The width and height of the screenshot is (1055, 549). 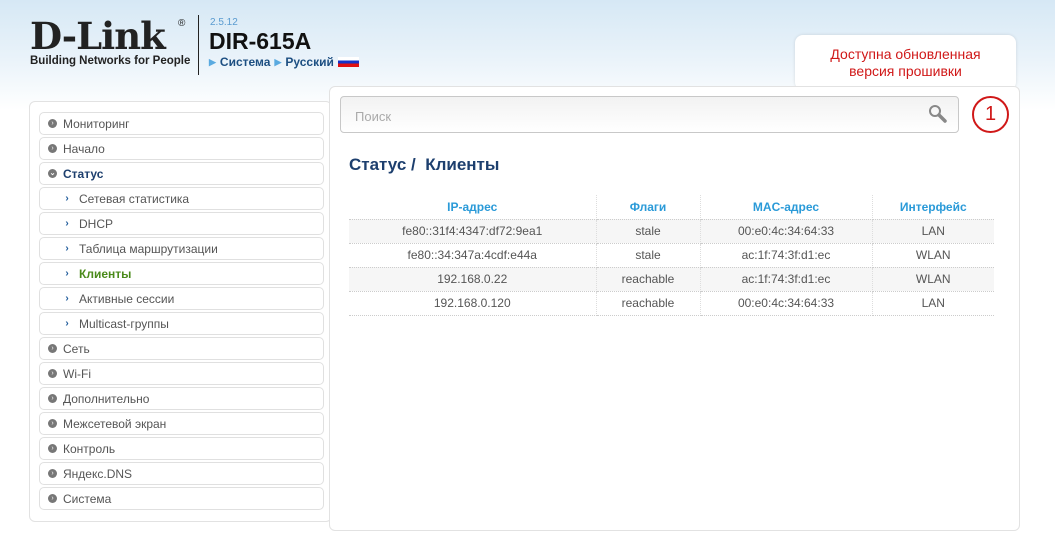 I want to click on sidebar-item: › Дополнительно, so click(x=181, y=398).